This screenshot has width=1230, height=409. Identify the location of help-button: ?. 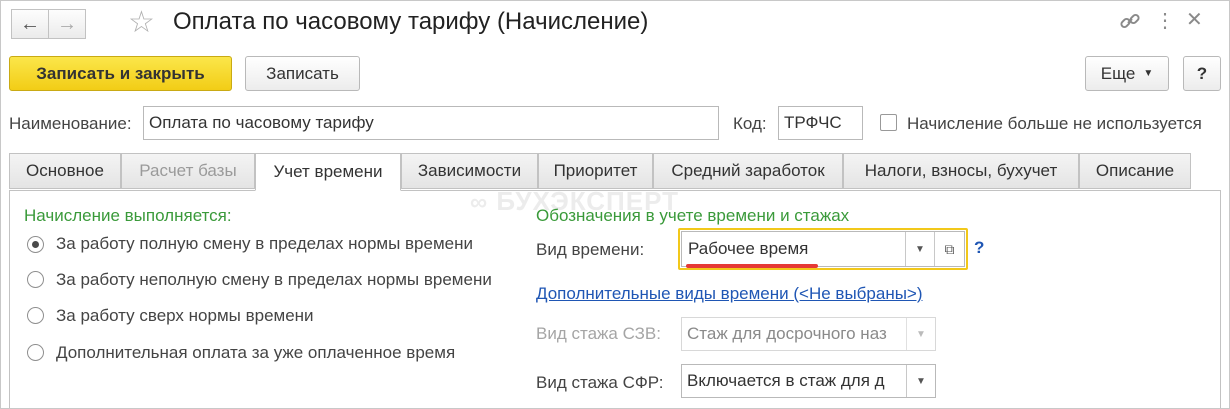
(1202, 73).